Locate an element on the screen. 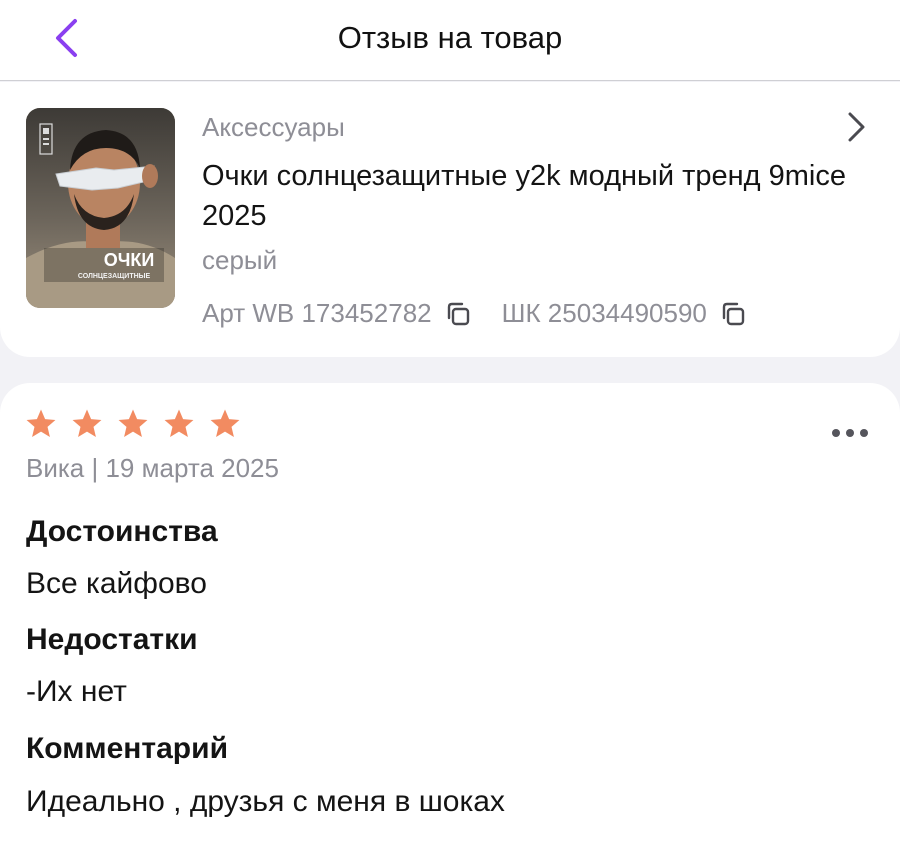 This screenshot has height=843, width=900. barcode-copy: ШК 25034490590 is located at coordinates (624, 313).